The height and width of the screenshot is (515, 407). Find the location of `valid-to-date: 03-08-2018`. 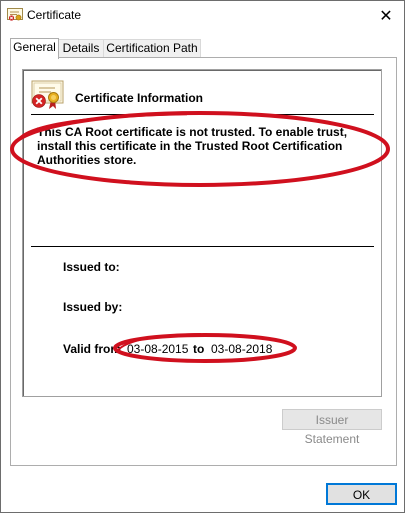

valid-to-date: 03-08-2018 is located at coordinates (242, 349).